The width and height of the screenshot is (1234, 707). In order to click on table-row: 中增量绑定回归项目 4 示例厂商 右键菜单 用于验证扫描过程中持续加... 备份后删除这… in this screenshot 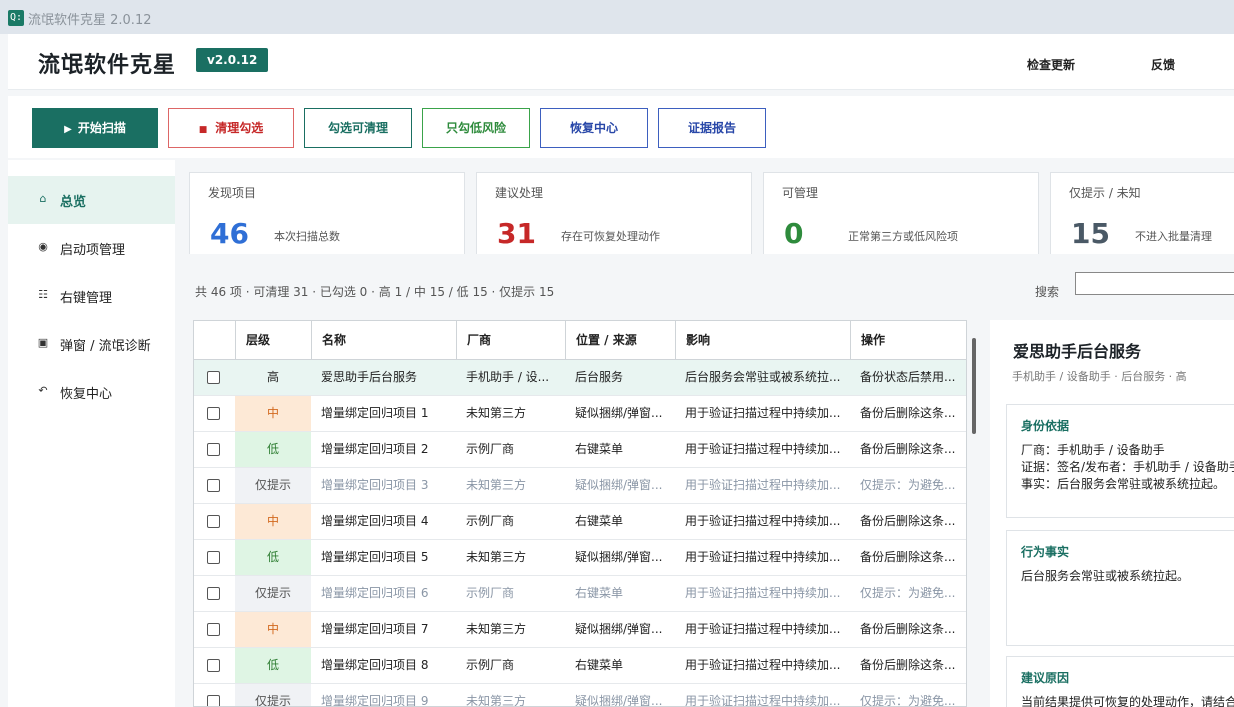, I will do `click(580, 522)`.